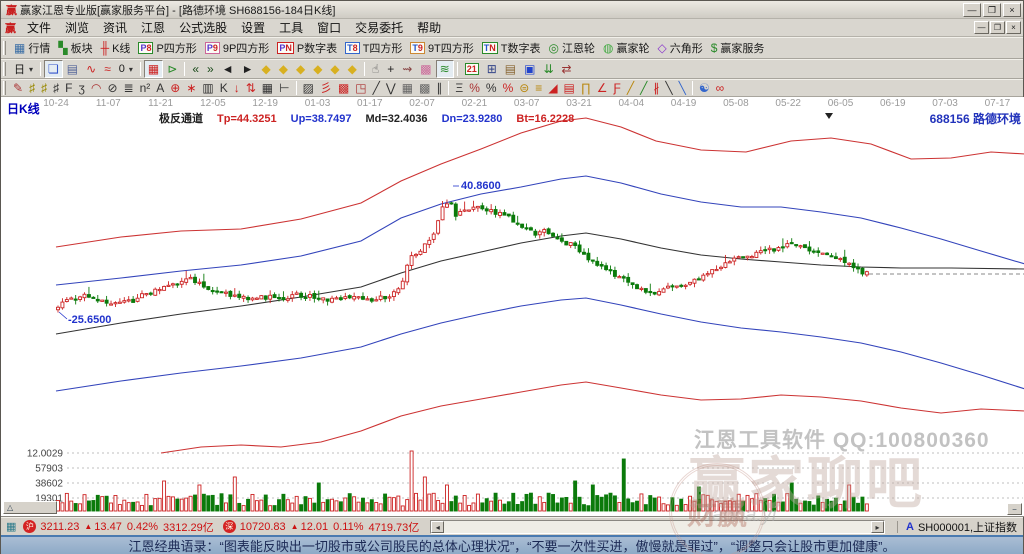 The width and height of the screenshot is (1024, 554). What do you see at coordinates (391, 88) in the screenshot?
I see `zigzag-tool: ⋁` at bounding box center [391, 88].